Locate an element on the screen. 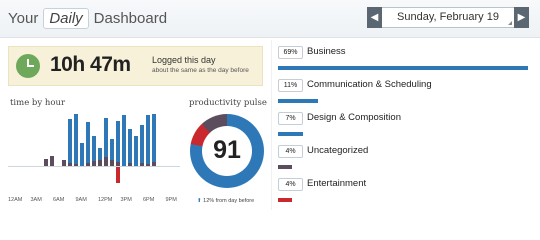 The height and width of the screenshot is (240, 540). chevron-left-icon: ◀ is located at coordinates (374, 17).